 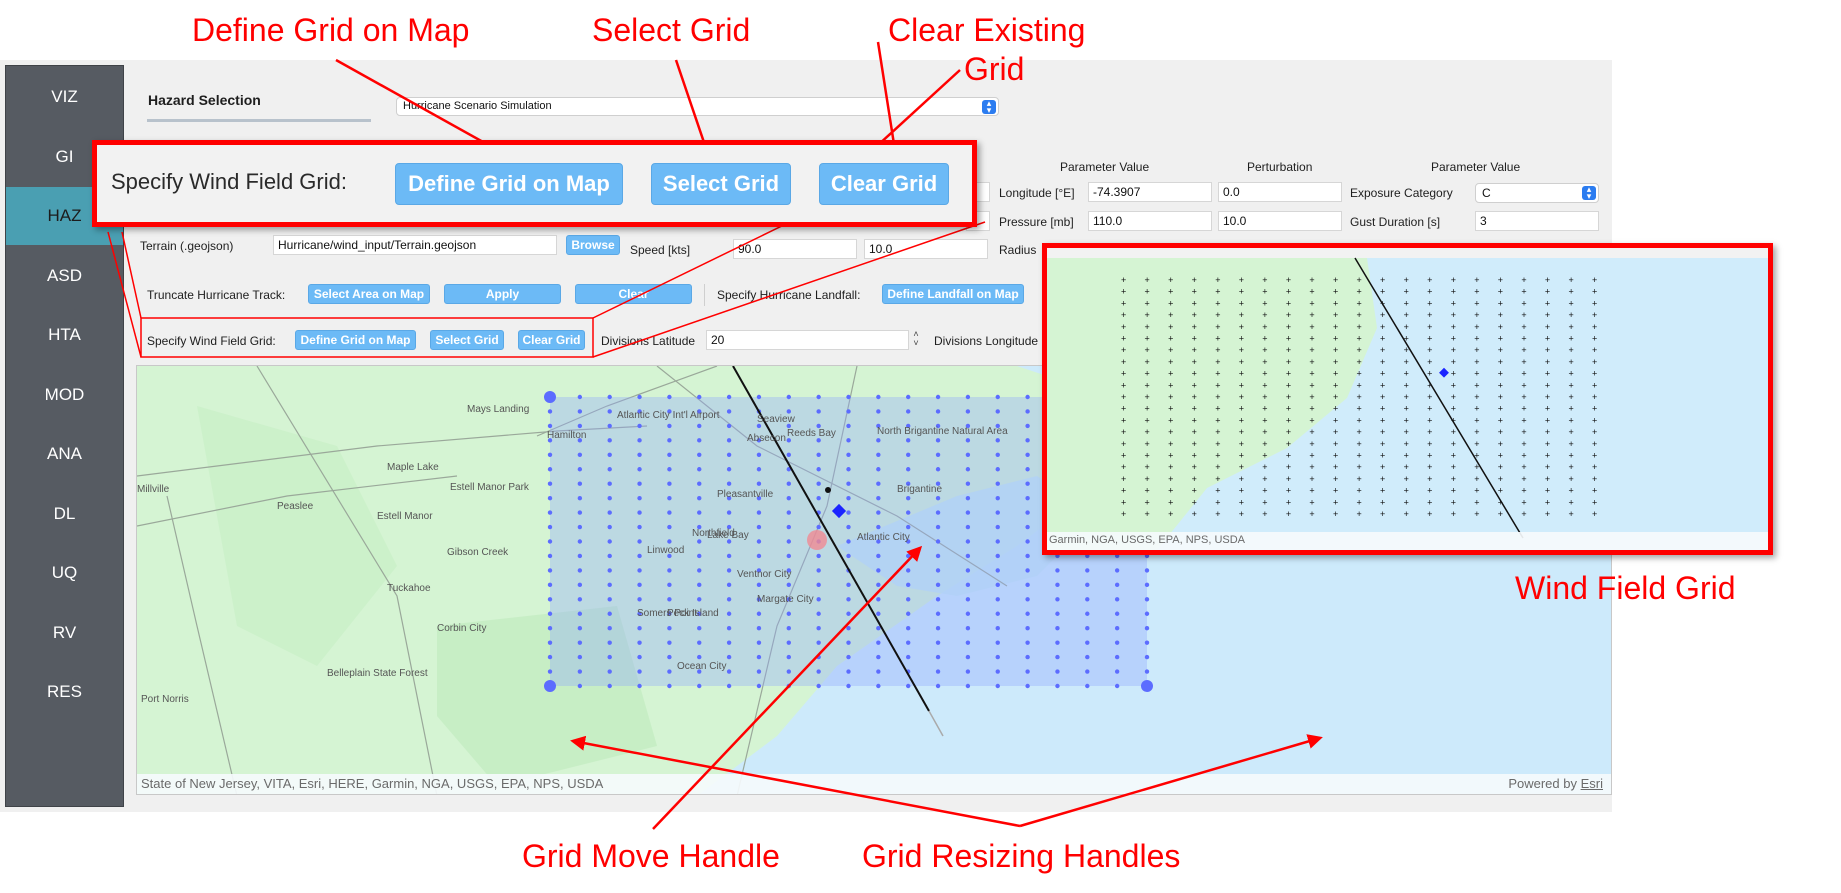 I want to click on clear-grid-button: Clear Grid, so click(x=551, y=340).